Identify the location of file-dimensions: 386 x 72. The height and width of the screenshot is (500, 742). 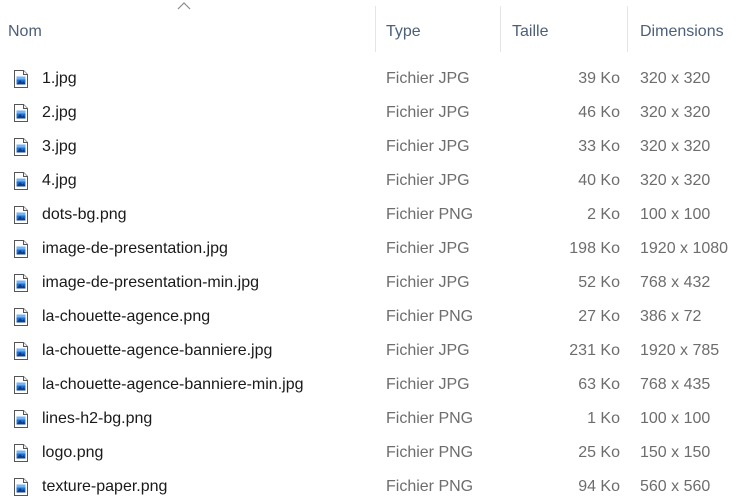
(671, 316).